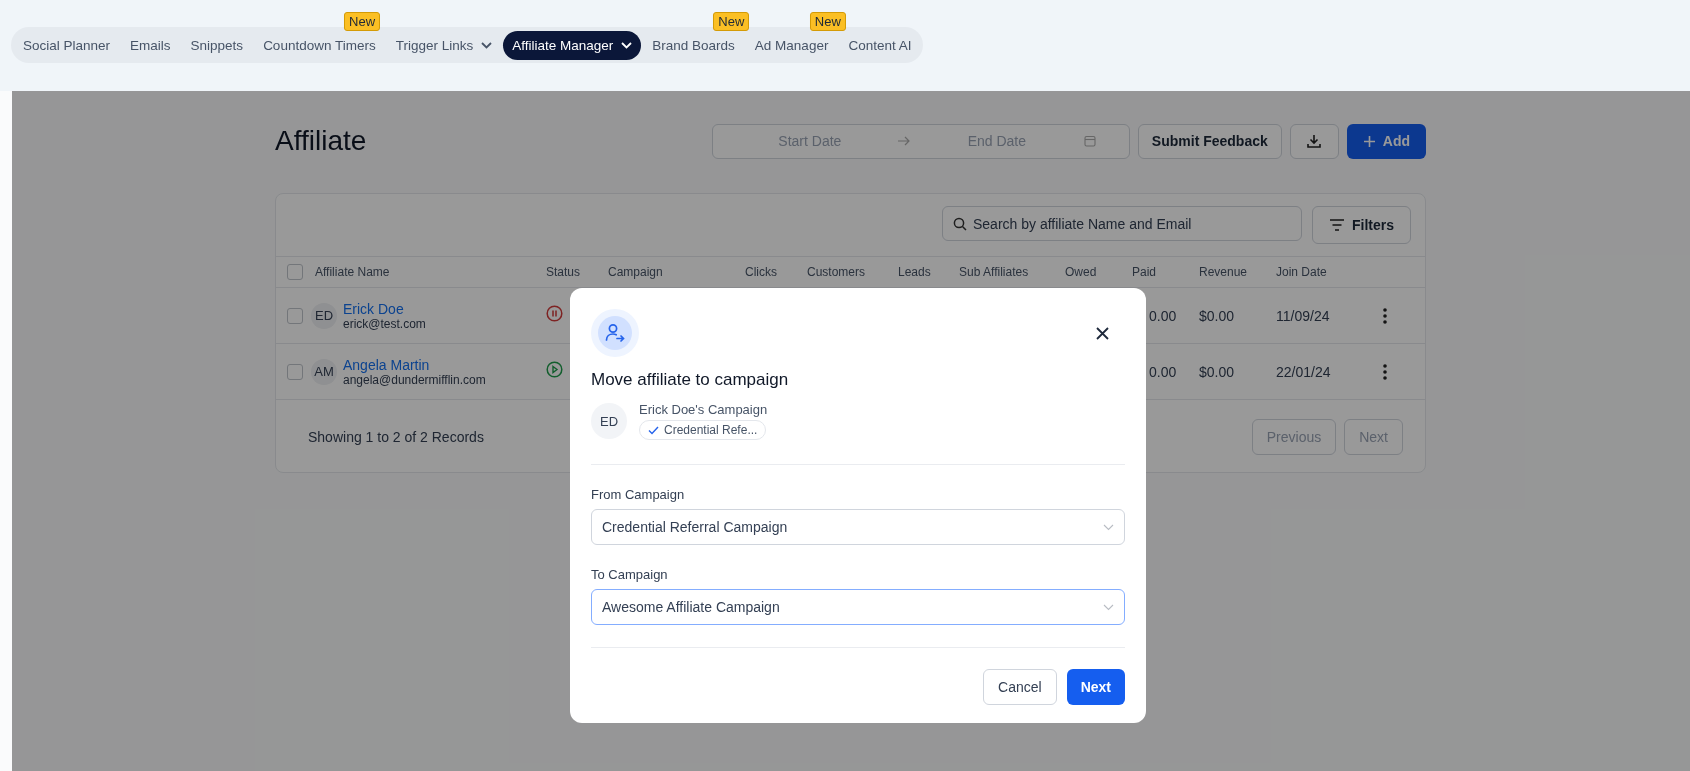 This screenshot has height=771, width=1690. Describe the element at coordinates (1337, 225) in the screenshot. I see `filter-icon` at that location.